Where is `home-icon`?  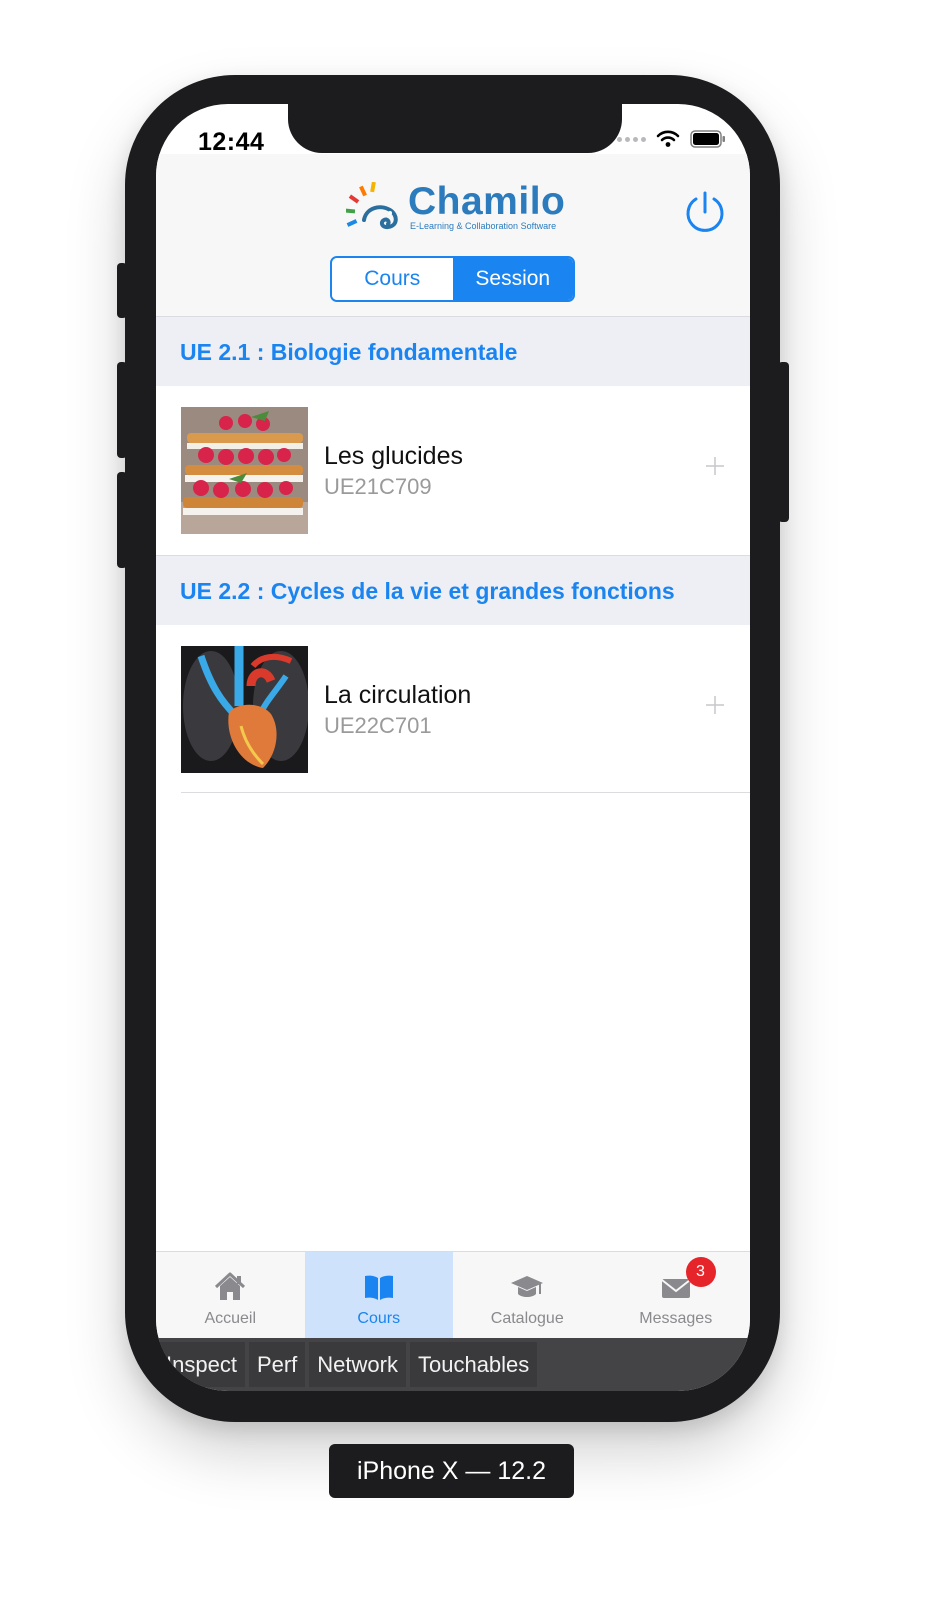 home-icon is located at coordinates (230, 1286).